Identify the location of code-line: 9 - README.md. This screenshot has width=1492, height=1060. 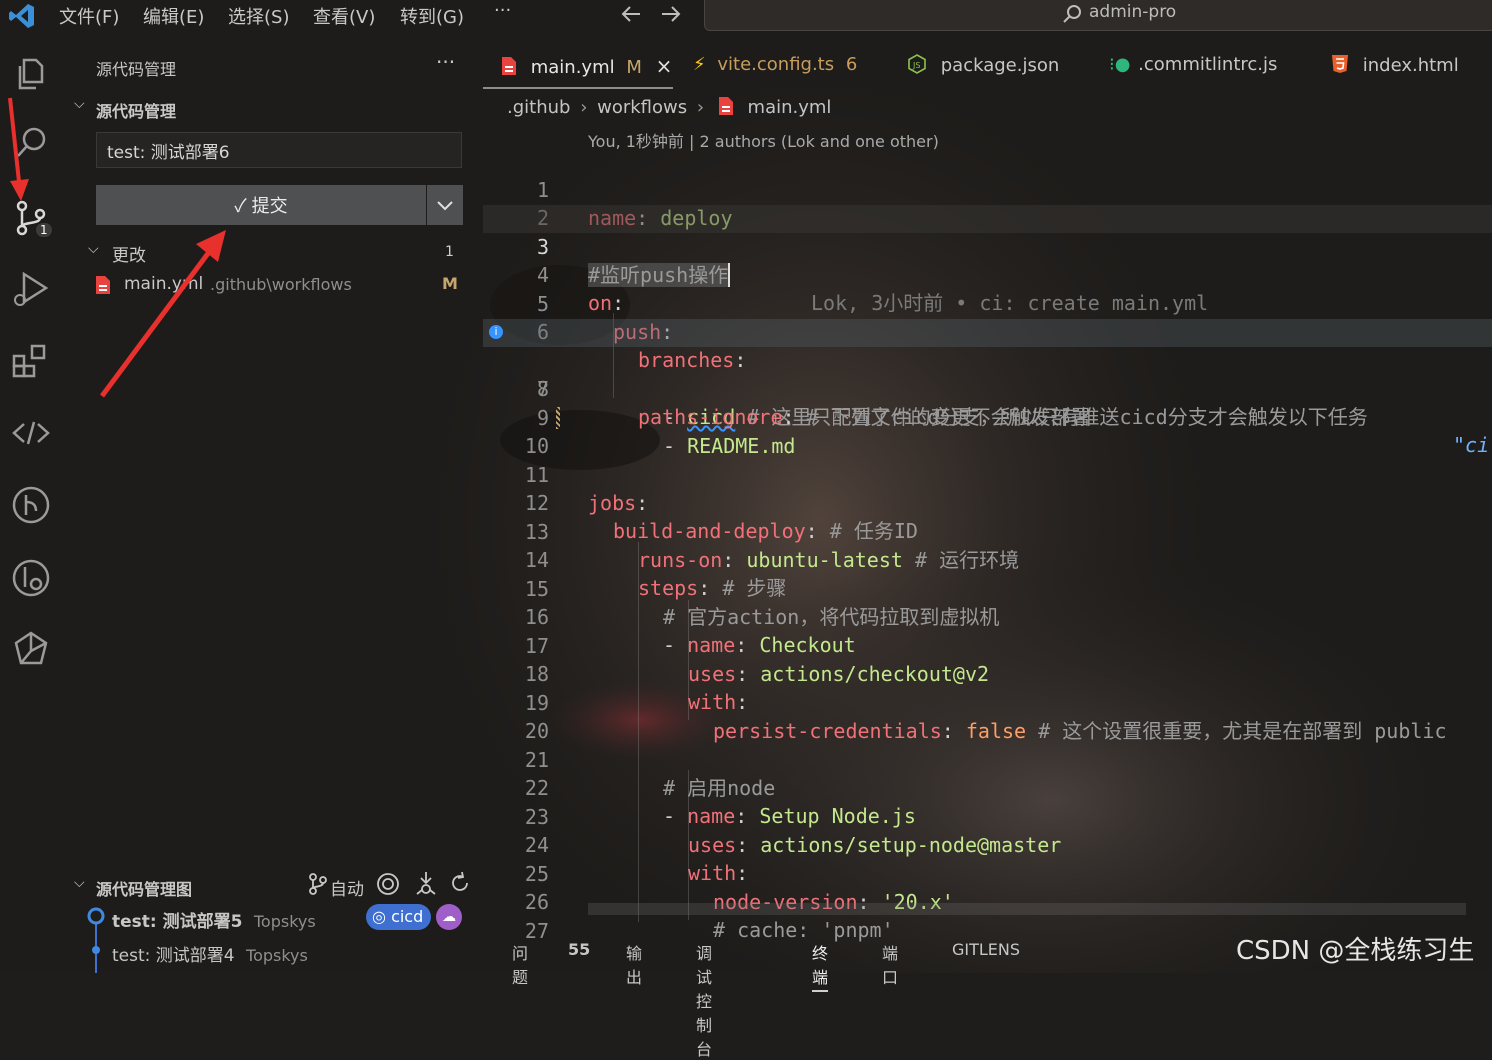
(666, 432).